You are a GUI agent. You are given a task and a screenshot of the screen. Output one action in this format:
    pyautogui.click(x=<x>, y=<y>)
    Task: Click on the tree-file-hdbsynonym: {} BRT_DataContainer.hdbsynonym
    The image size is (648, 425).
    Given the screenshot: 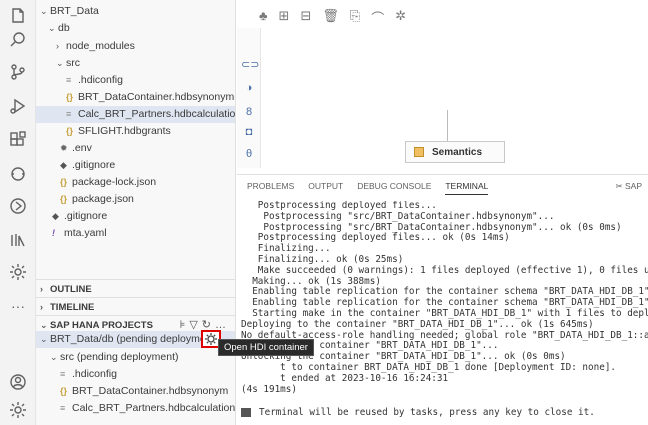 What is the action you would take?
    pyautogui.click(x=135, y=97)
    